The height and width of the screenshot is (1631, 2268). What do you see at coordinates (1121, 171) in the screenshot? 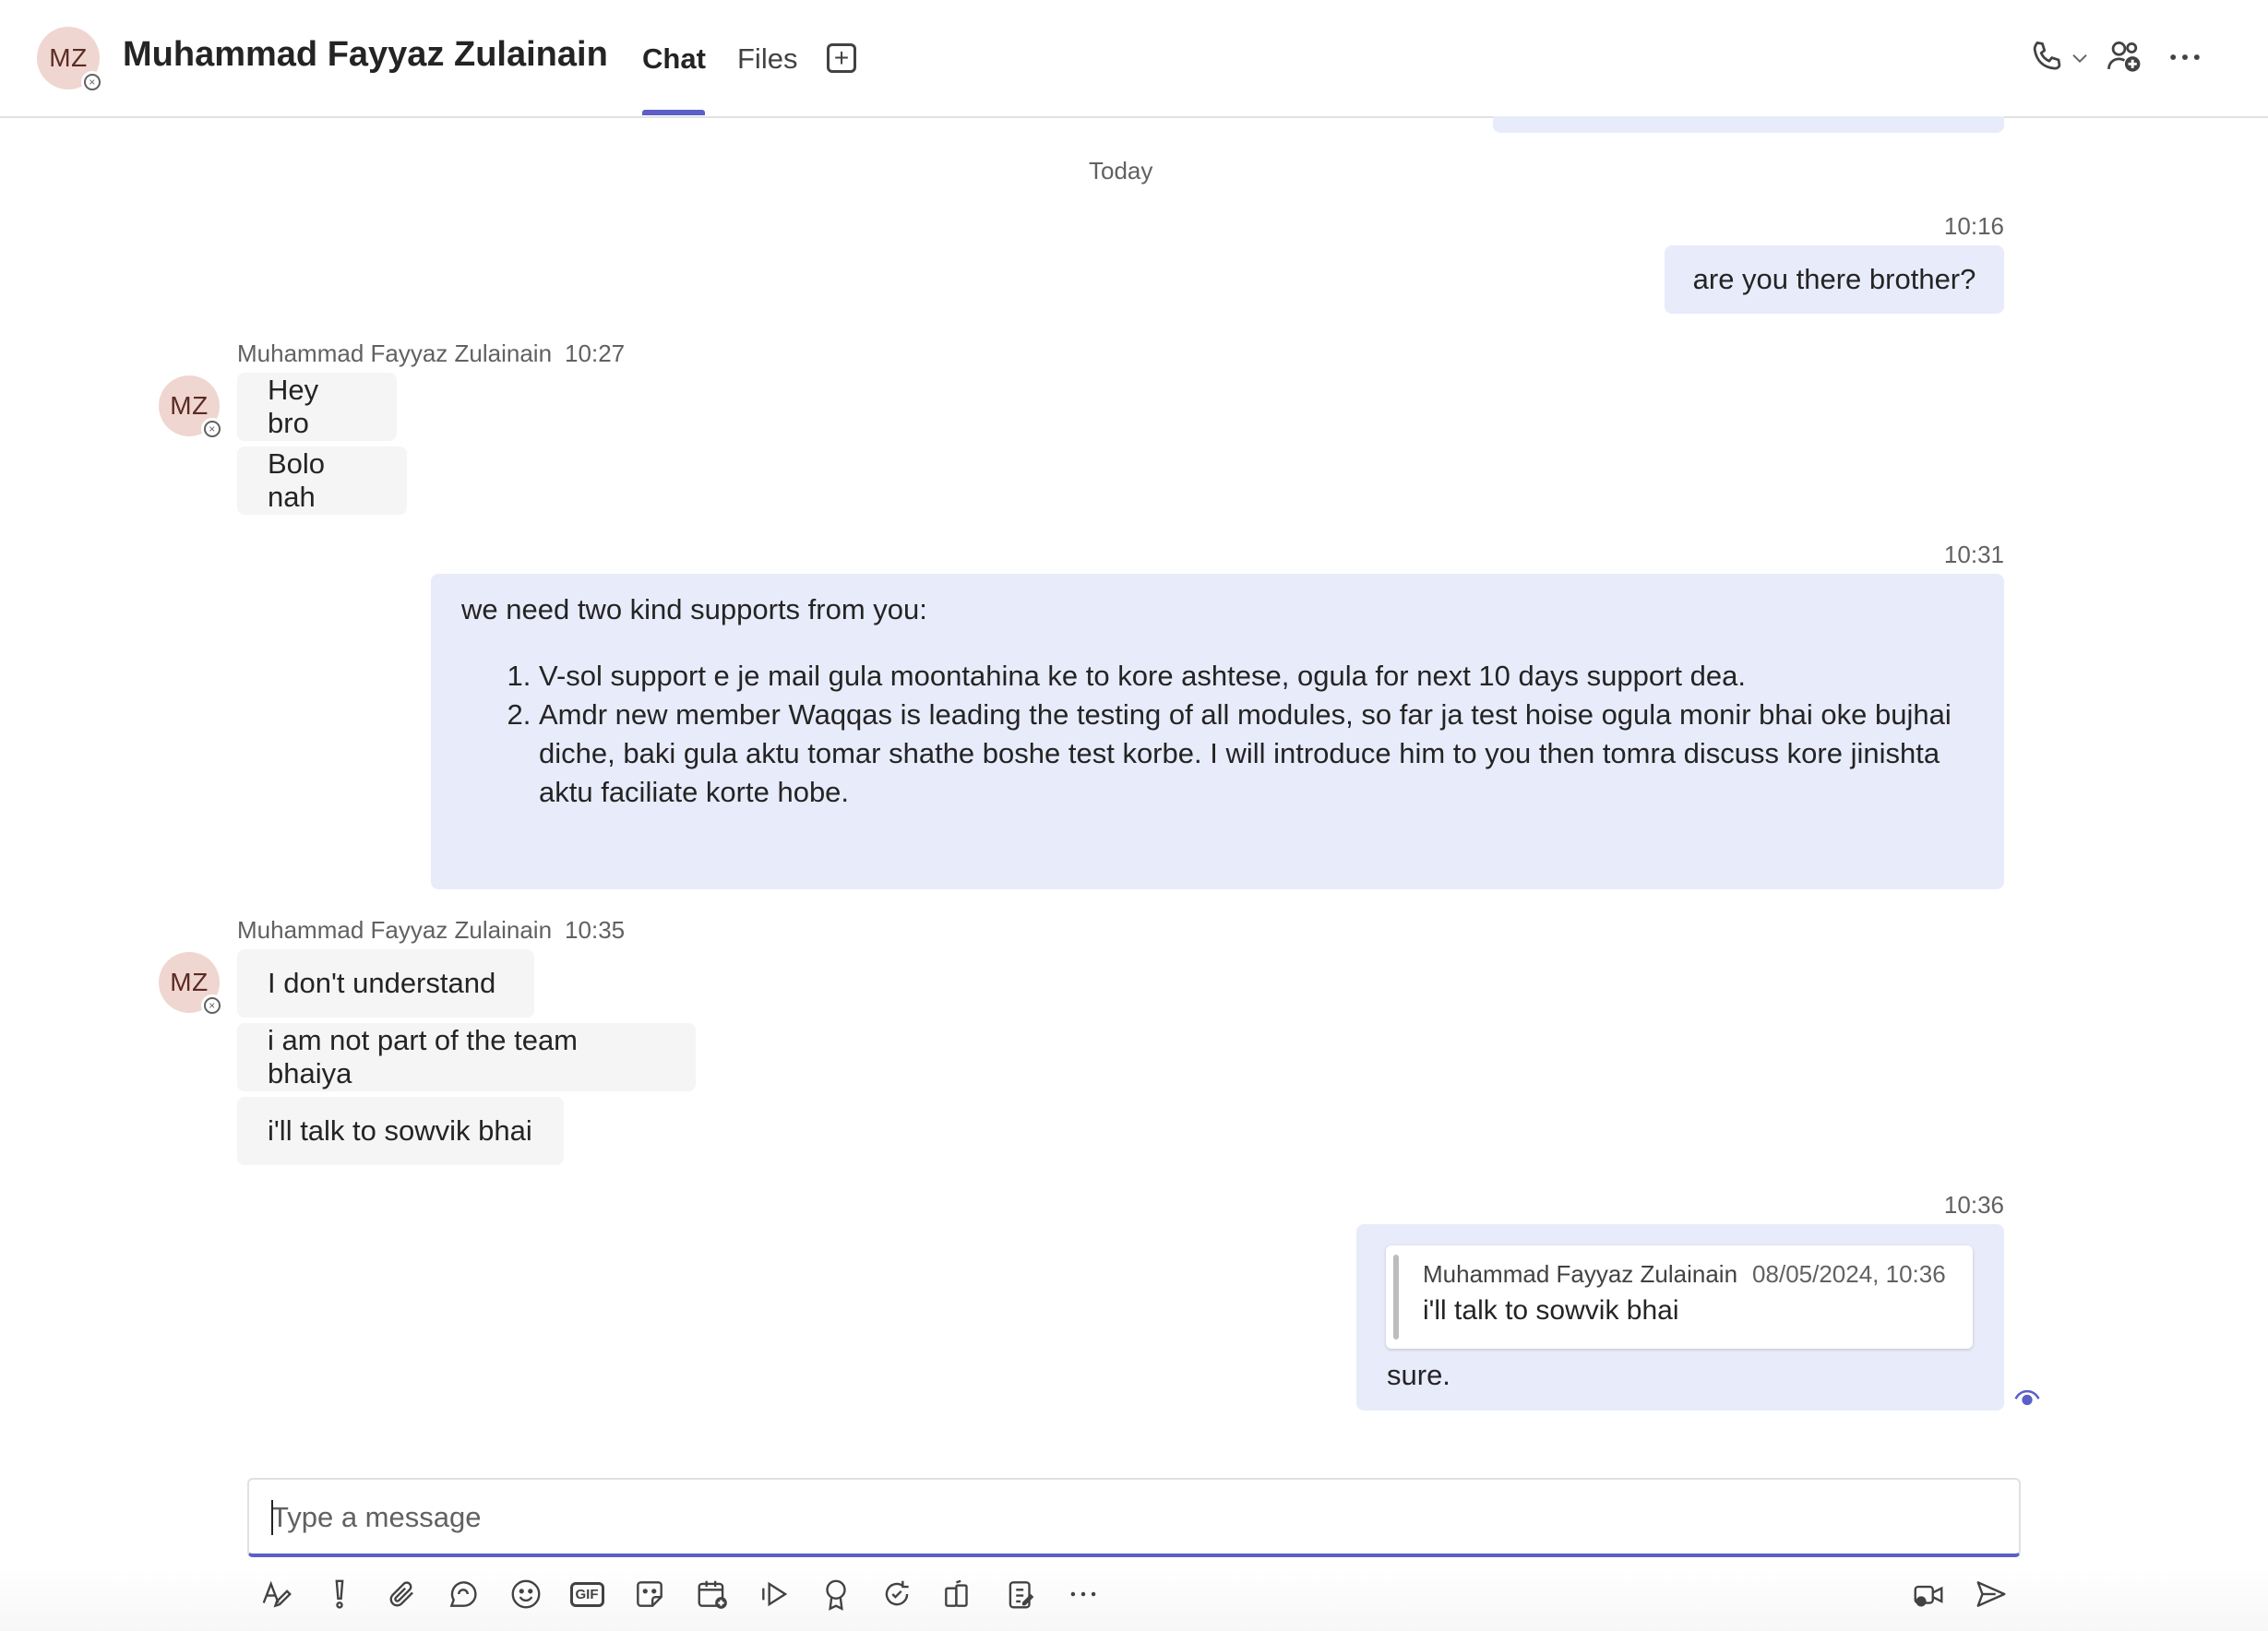
I see `day-separator: Today` at bounding box center [1121, 171].